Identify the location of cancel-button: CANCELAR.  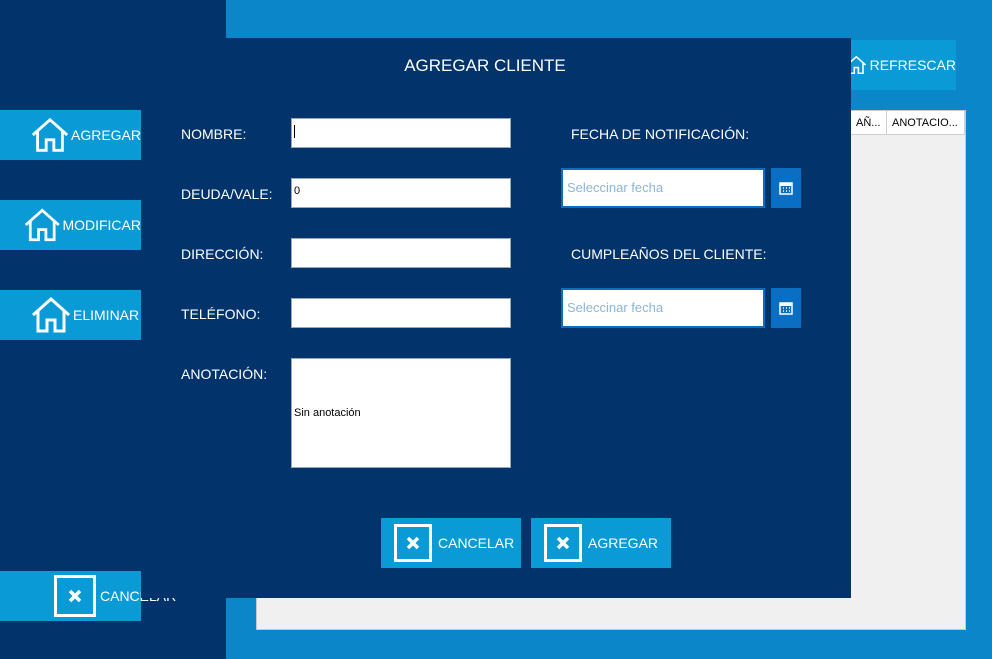
(88, 596).